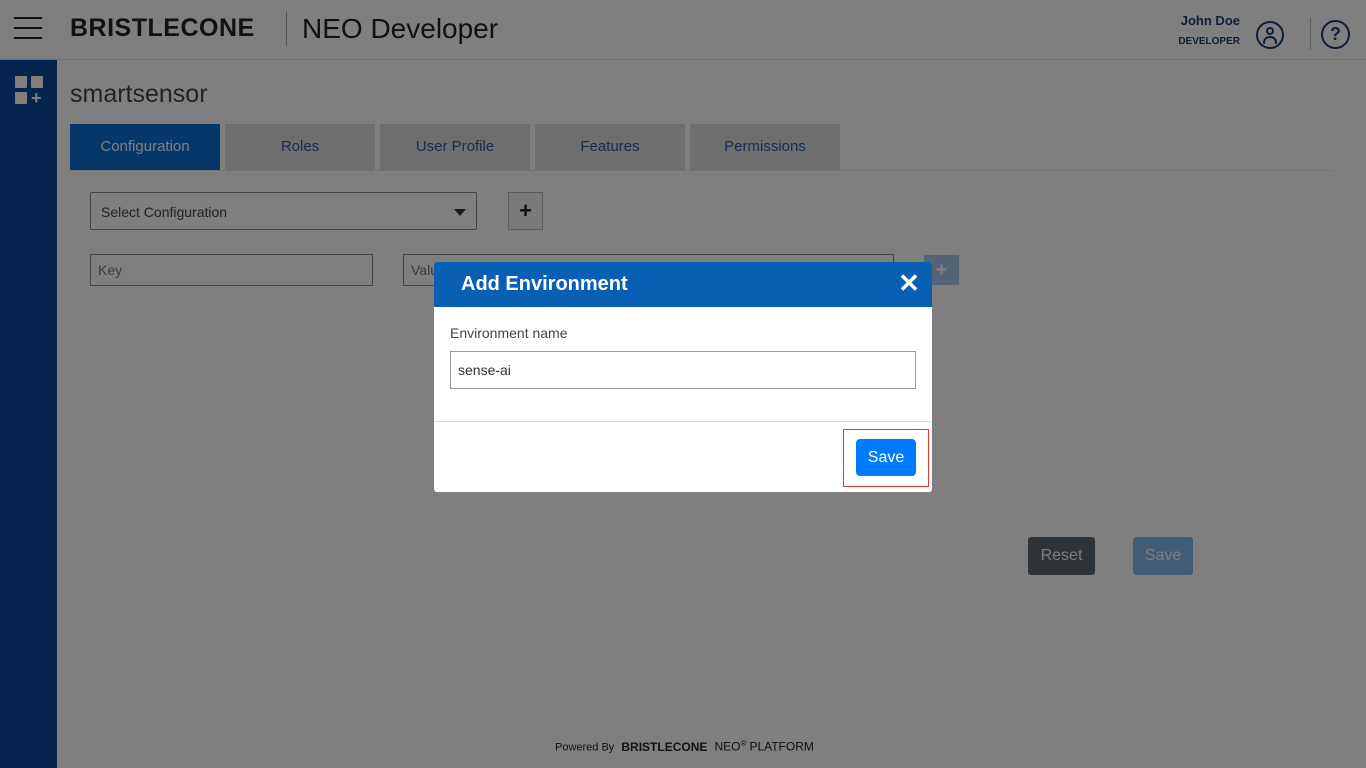 The height and width of the screenshot is (768, 1366). Describe the element at coordinates (886, 457) in the screenshot. I see `dialog-save-button: Save` at that location.